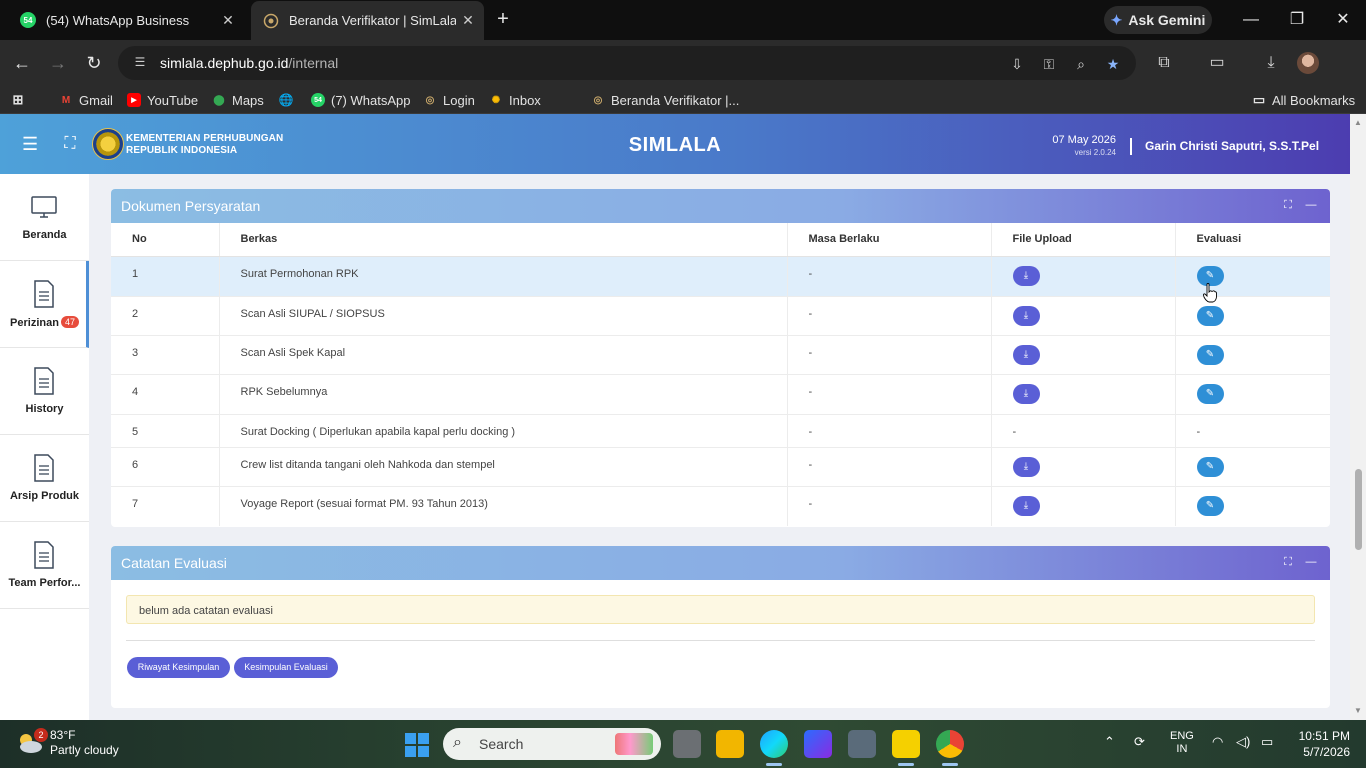  I want to click on bookmark-login: ◎ Login, so click(449, 100).